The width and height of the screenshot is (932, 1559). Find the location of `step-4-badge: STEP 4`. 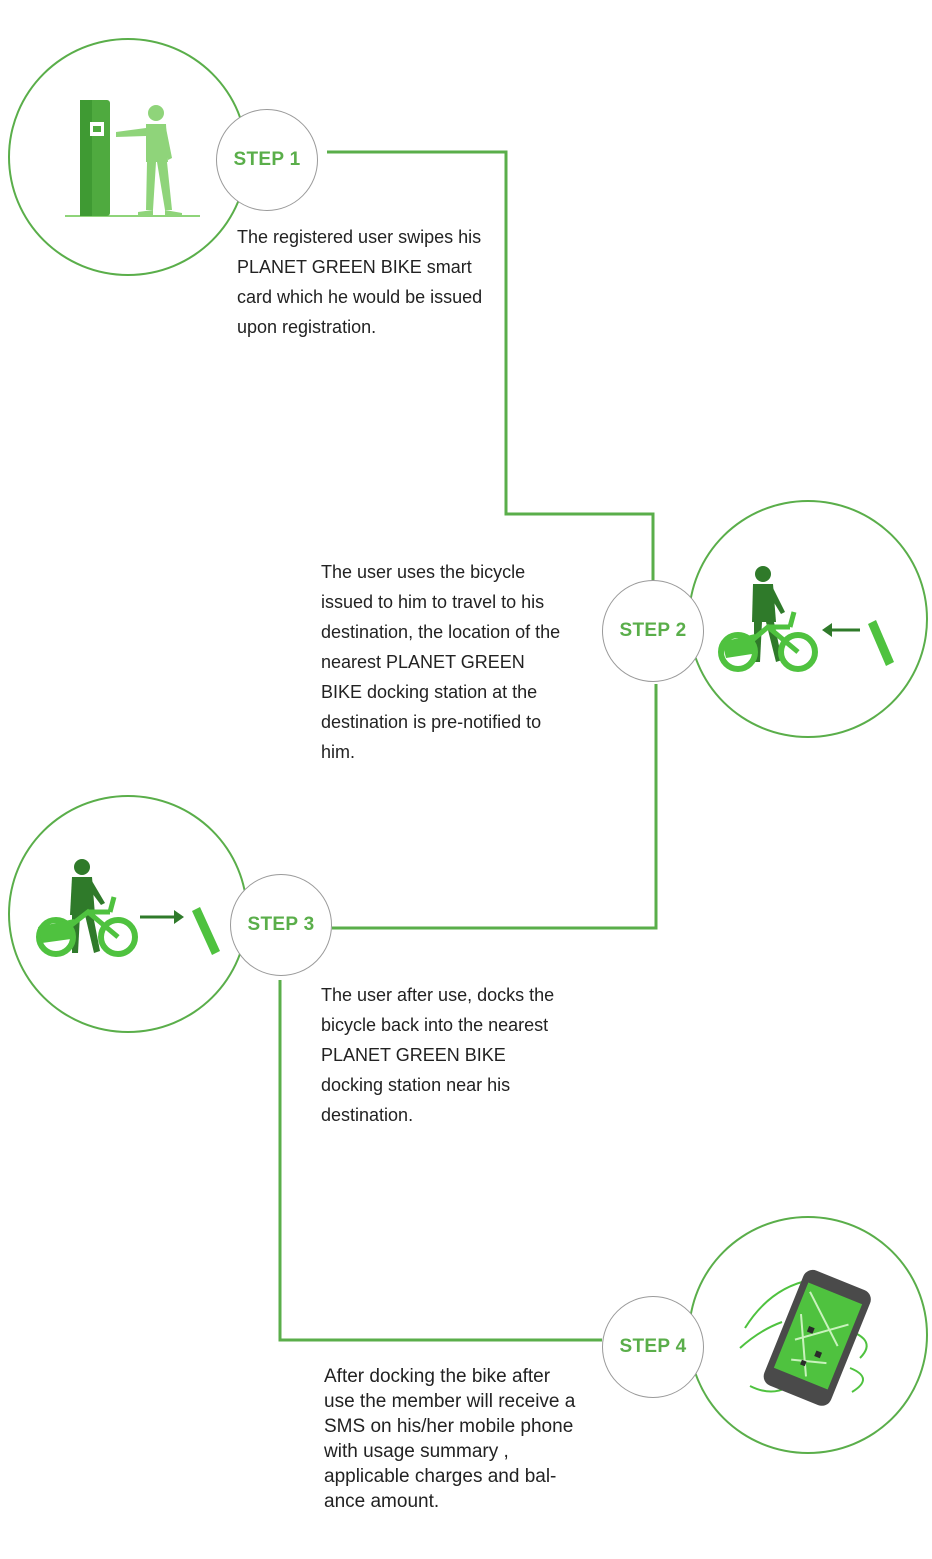

step-4-badge: STEP 4 is located at coordinates (653, 1347).